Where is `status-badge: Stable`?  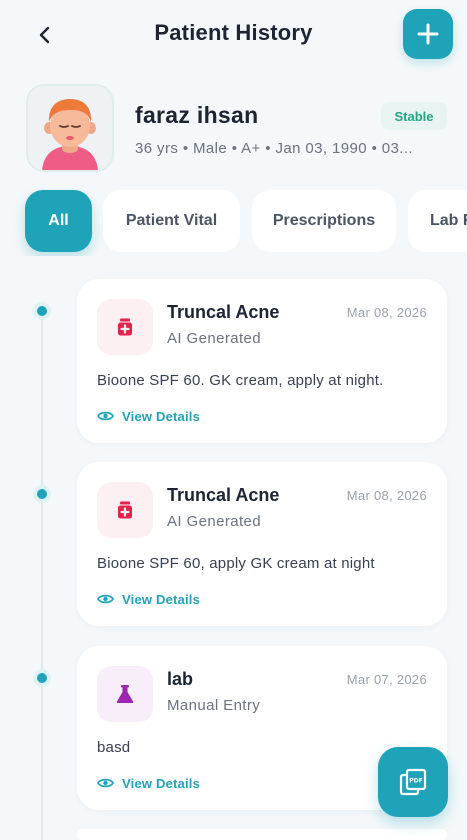 status-badge: Stable is located at coordinates (414, 116).